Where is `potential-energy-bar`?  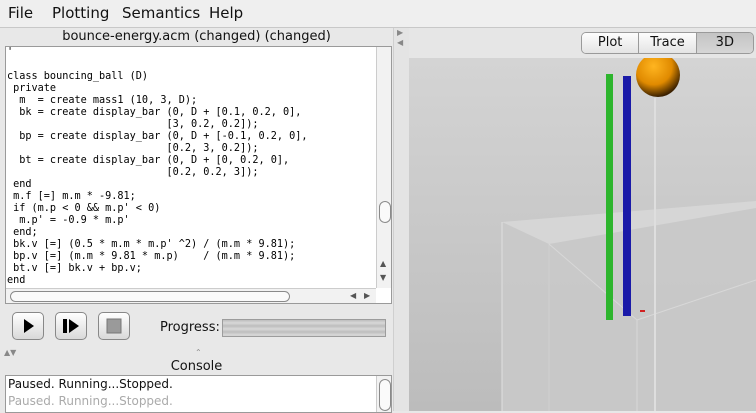 potential-energy-bar is located at coordinates (627, 196).